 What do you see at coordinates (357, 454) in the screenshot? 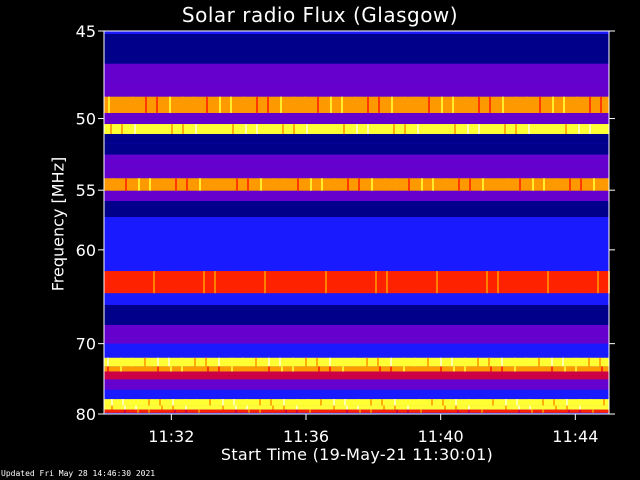
I see `x-axis-label: Start Time (19-May-21 11:30:01)` at bounding box center [357, 454].